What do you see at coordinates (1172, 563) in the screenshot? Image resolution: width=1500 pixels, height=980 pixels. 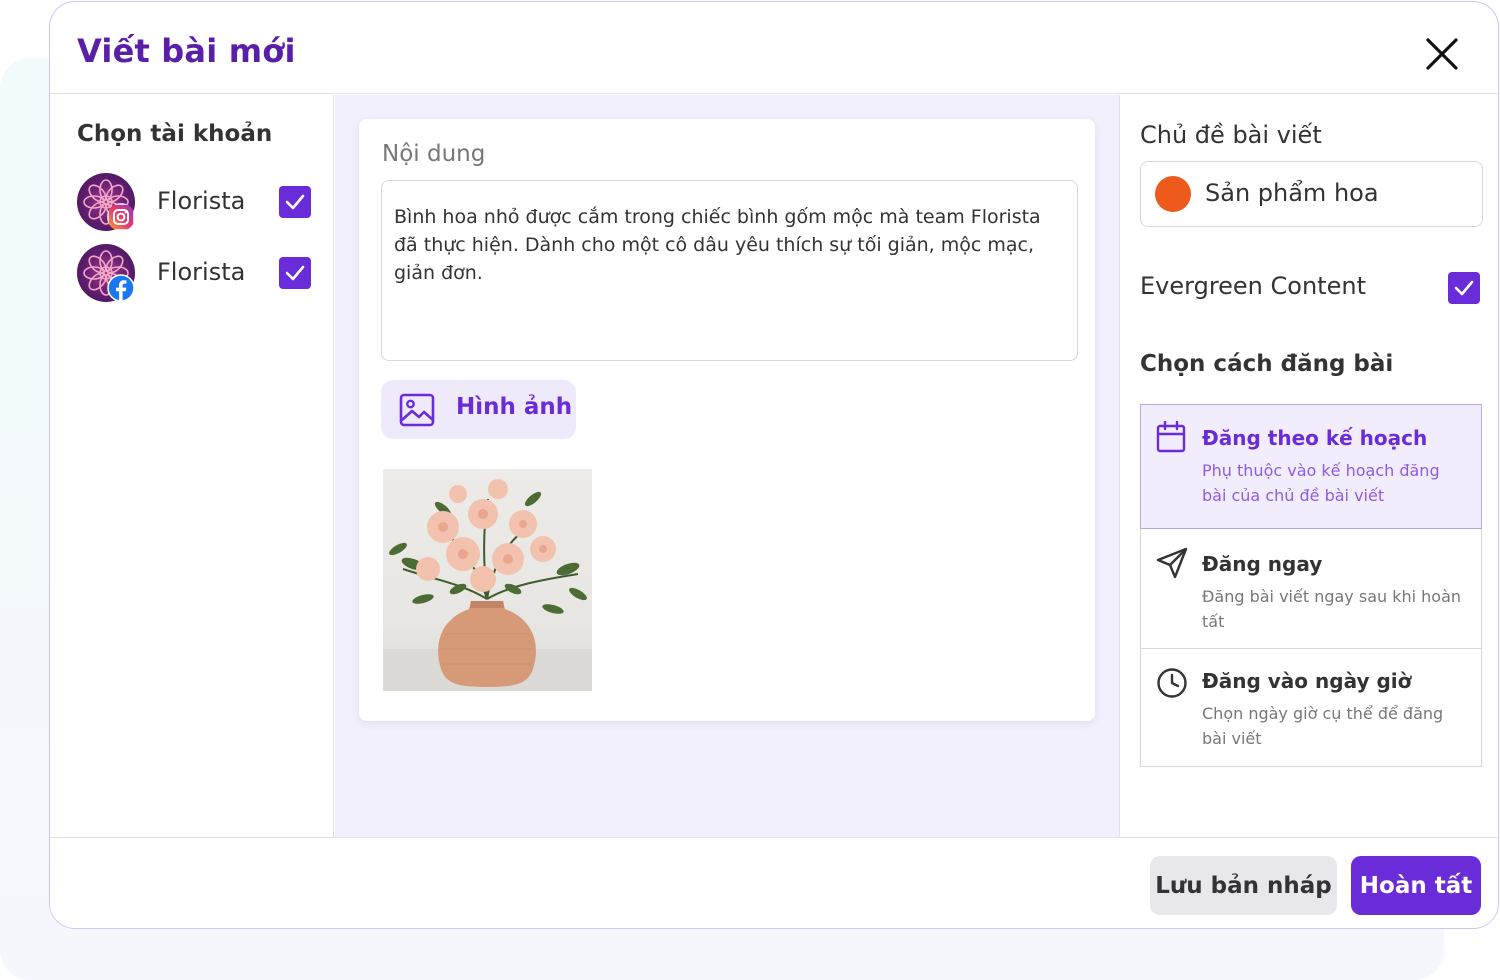 I see `send-icon` at bounding box center [1172, 563].